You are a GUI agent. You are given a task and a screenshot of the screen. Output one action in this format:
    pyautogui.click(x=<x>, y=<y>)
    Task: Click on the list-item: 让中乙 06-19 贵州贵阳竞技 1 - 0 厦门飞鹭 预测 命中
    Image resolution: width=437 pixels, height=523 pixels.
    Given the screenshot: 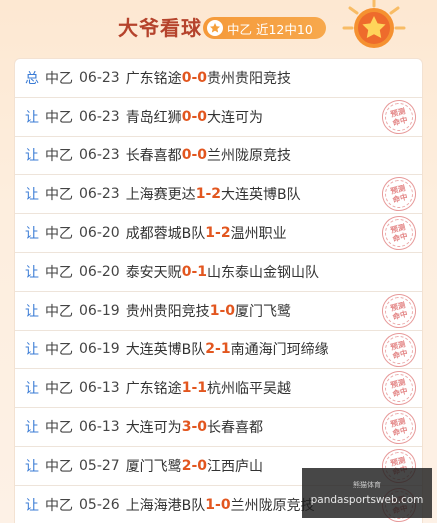 What is the action you would take?
    pyautogui.click(x=218, y=311)
    